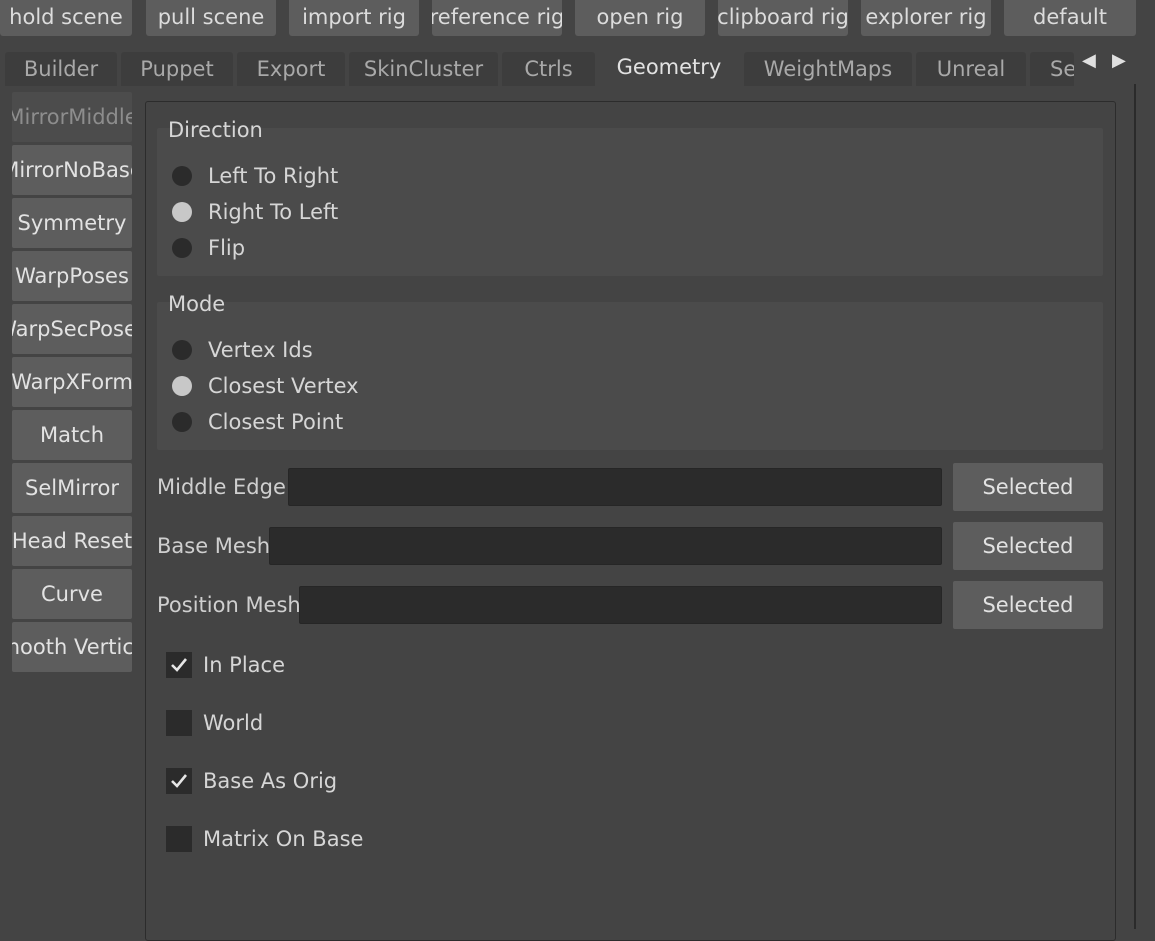 The image size is (1155, 941). What do you see at coordinates (273, 212) in the screenshot?
I see `radio-label: Right To Left` at bounding box center [273, 212].